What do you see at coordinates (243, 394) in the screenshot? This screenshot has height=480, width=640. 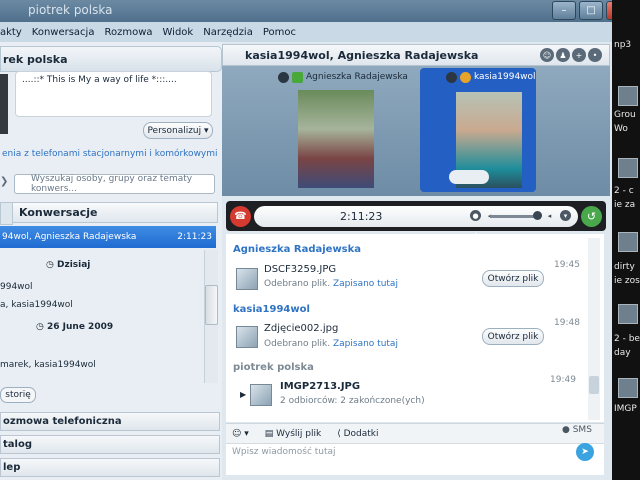 I see `expand-icon: ▶` at bounding box center [243, 394].